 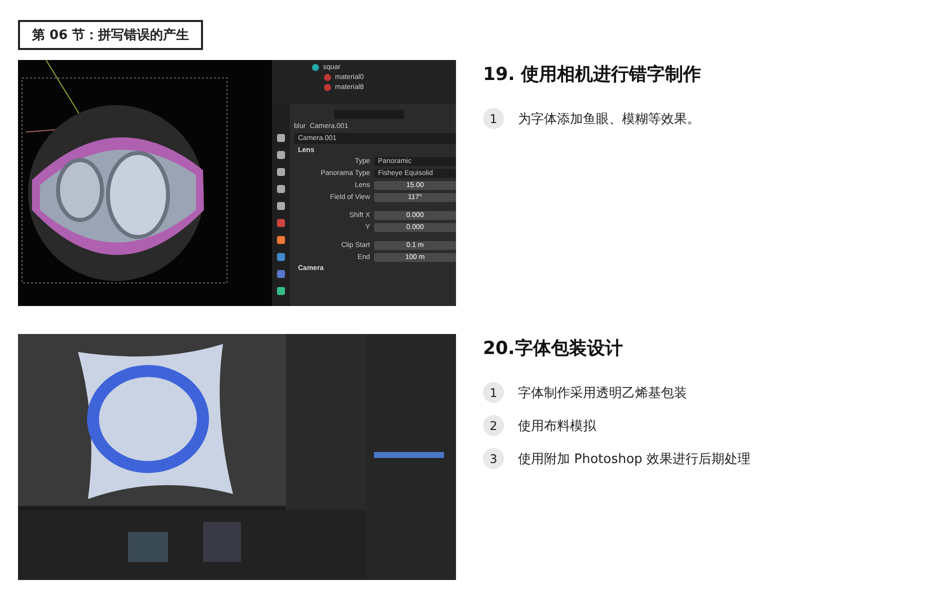 What do you see at coordinates (592, 74) in the screenshot?
I see `lesson-title: 19. 使用相机进行错字制作` at bounding box center [592, 74].